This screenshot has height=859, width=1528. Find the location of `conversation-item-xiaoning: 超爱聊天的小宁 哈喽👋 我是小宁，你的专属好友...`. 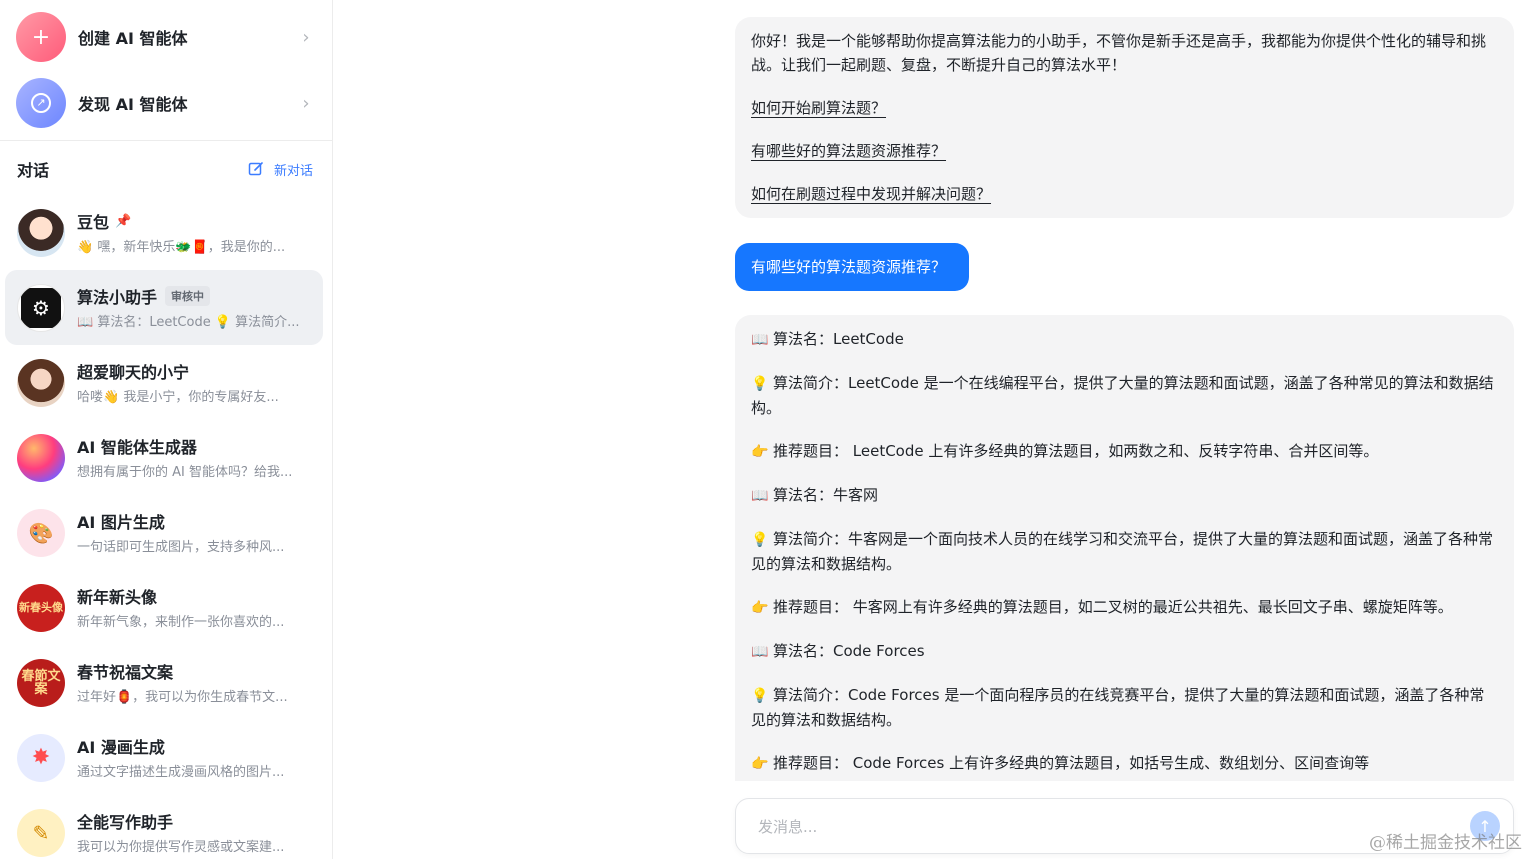

conversation-item-xiaoning: 超爱聊天的小宁 哈喽👋 我是小宁，你的专属好友... is located at coordinates (164, 382).